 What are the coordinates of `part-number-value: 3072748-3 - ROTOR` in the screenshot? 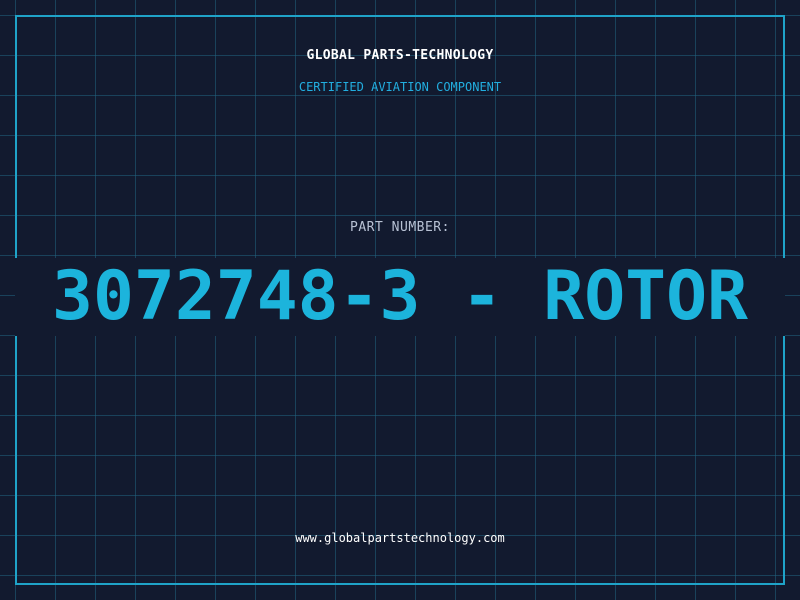 It's located at (400, 296).